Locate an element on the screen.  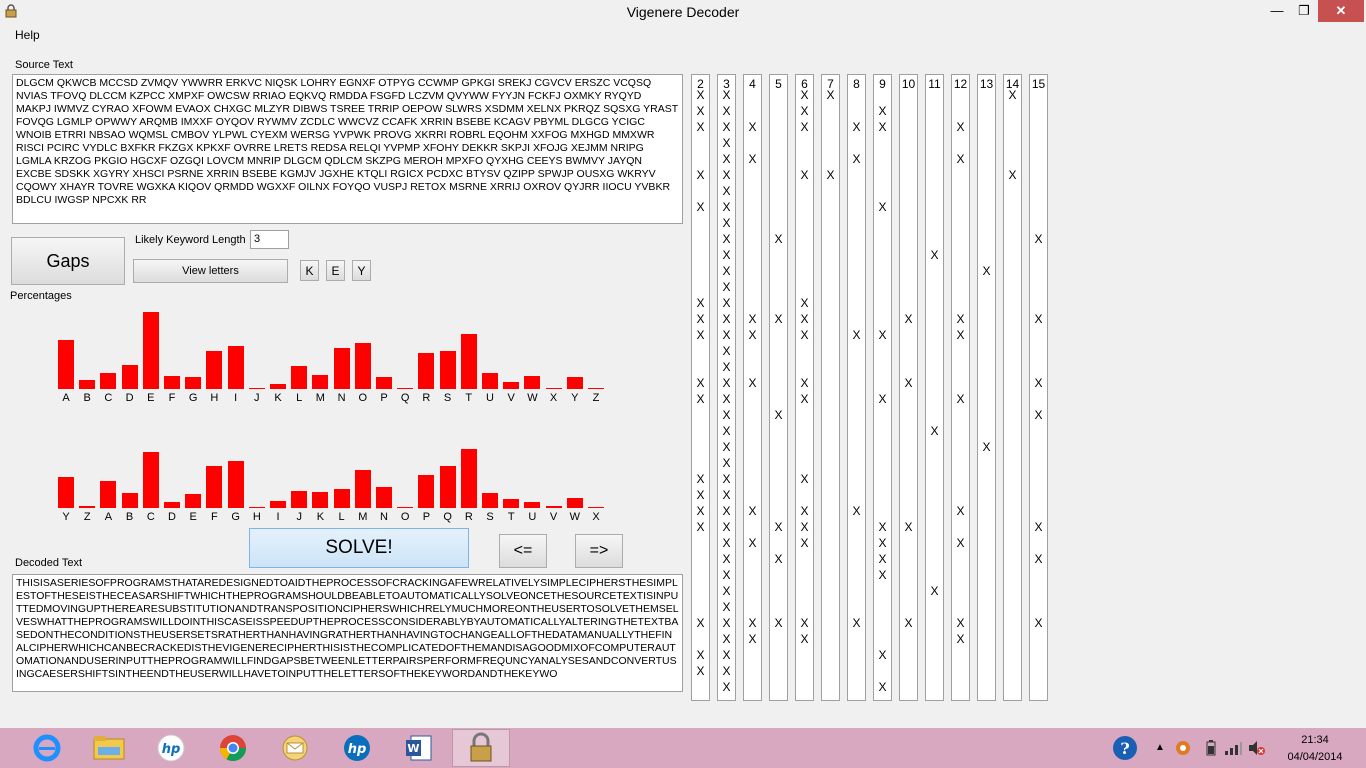
freq2-bar-d is located at coordinates (172, 505).